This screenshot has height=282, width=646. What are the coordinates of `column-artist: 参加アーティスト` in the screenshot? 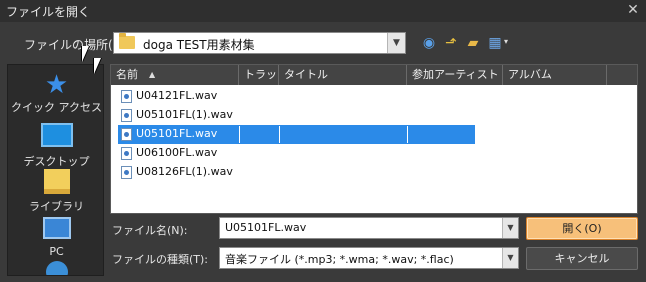 It's located at (455, 75).